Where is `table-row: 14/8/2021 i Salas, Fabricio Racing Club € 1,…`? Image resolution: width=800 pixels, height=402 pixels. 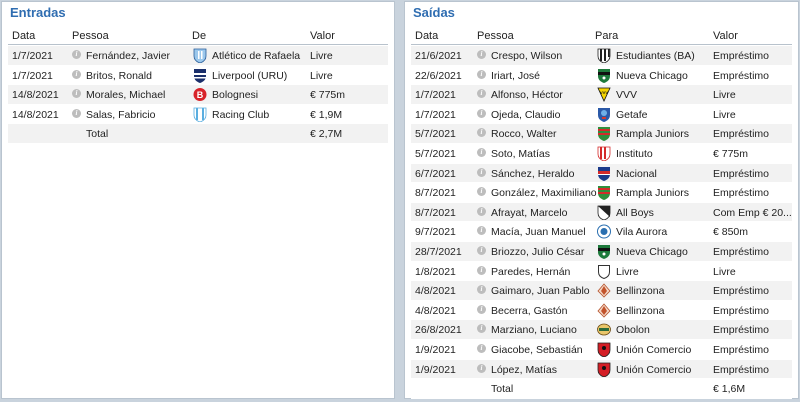
table-row: 14/8/2021 i Salas, Fabricio Racing Club € 1,… is located at coordinates (198, 114).